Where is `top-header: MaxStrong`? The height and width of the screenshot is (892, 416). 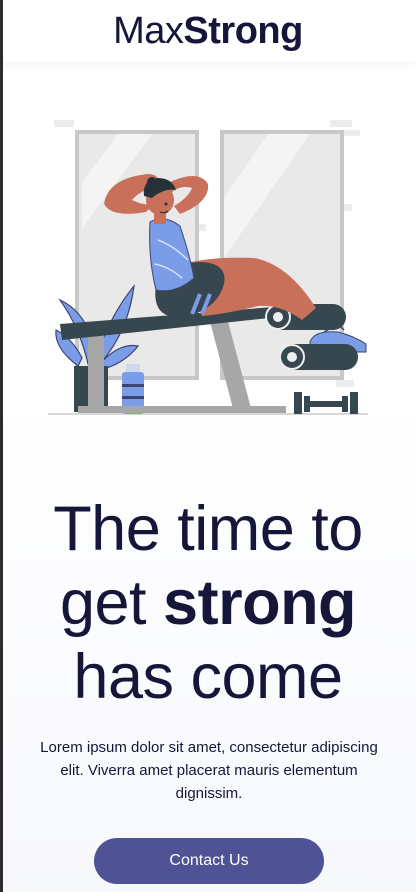 top-header: MaxStrong is located at coordinates (208, 31).